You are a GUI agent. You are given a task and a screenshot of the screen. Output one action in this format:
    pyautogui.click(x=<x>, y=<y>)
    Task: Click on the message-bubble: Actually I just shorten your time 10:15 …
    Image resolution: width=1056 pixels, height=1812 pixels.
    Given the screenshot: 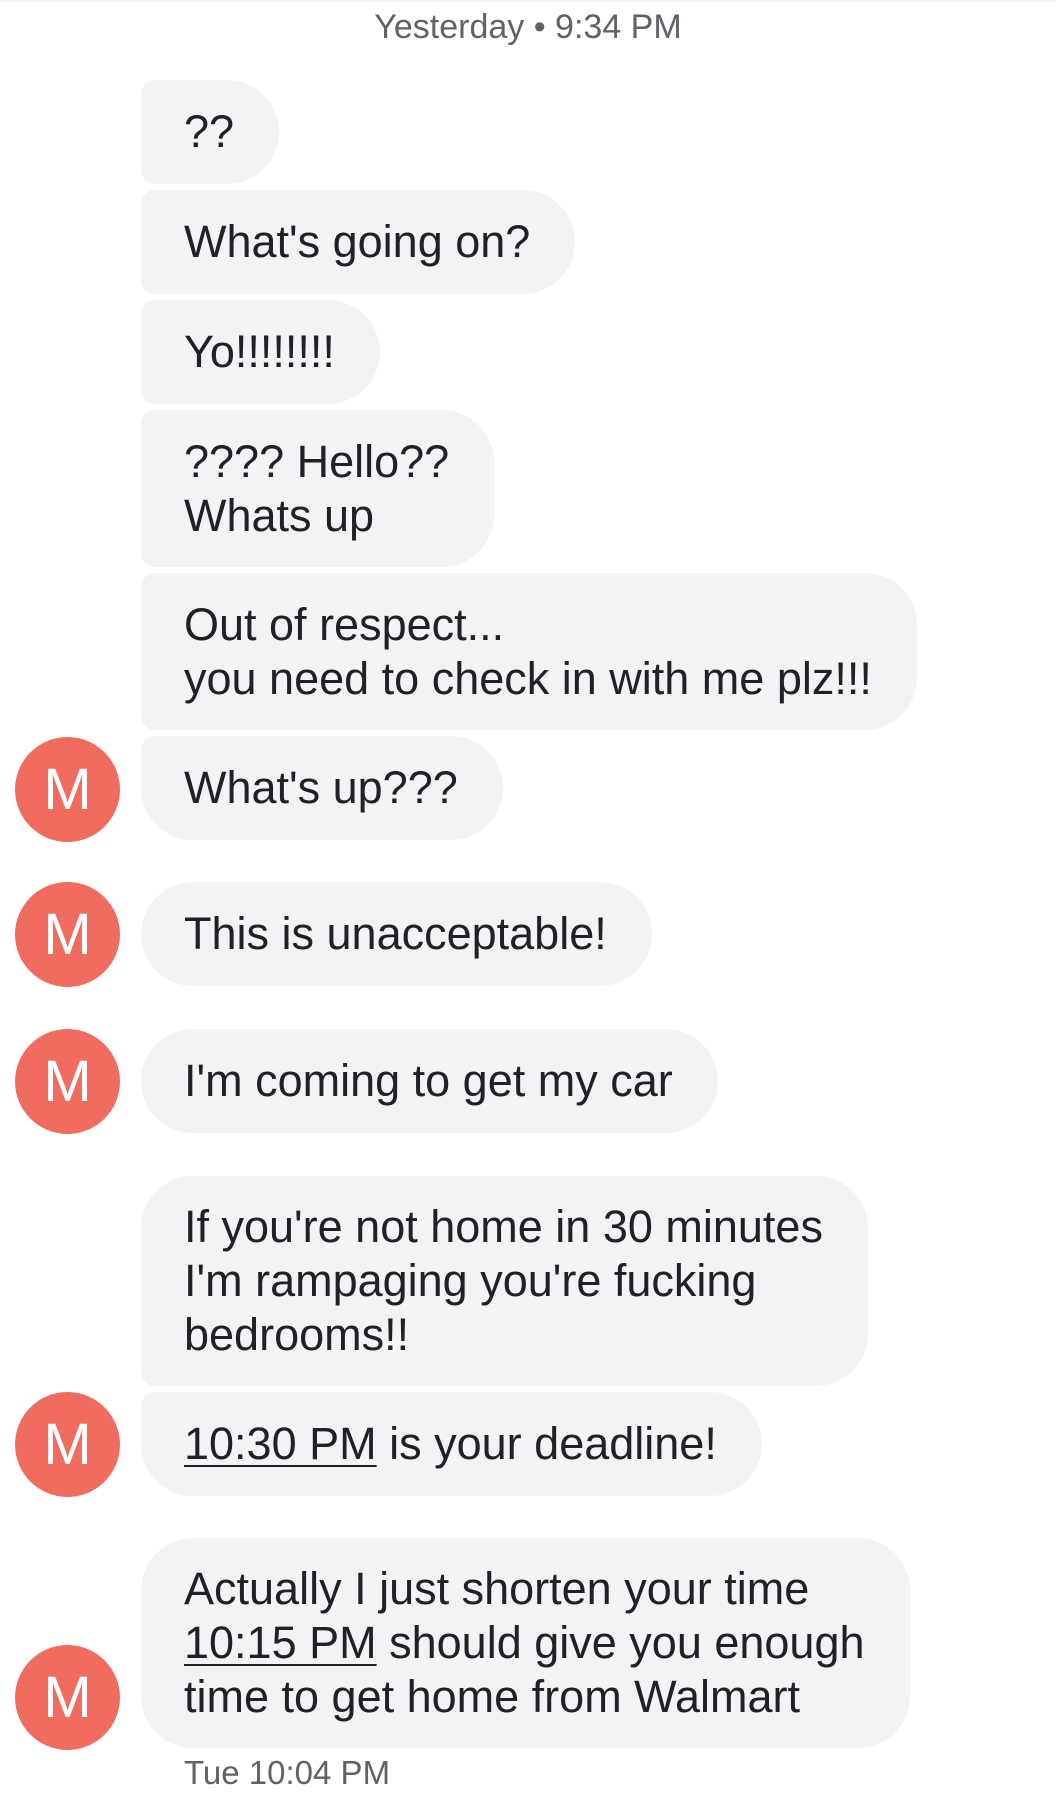 What is the action you would take?
    pyautogui.click(x=525, y=1643)
    